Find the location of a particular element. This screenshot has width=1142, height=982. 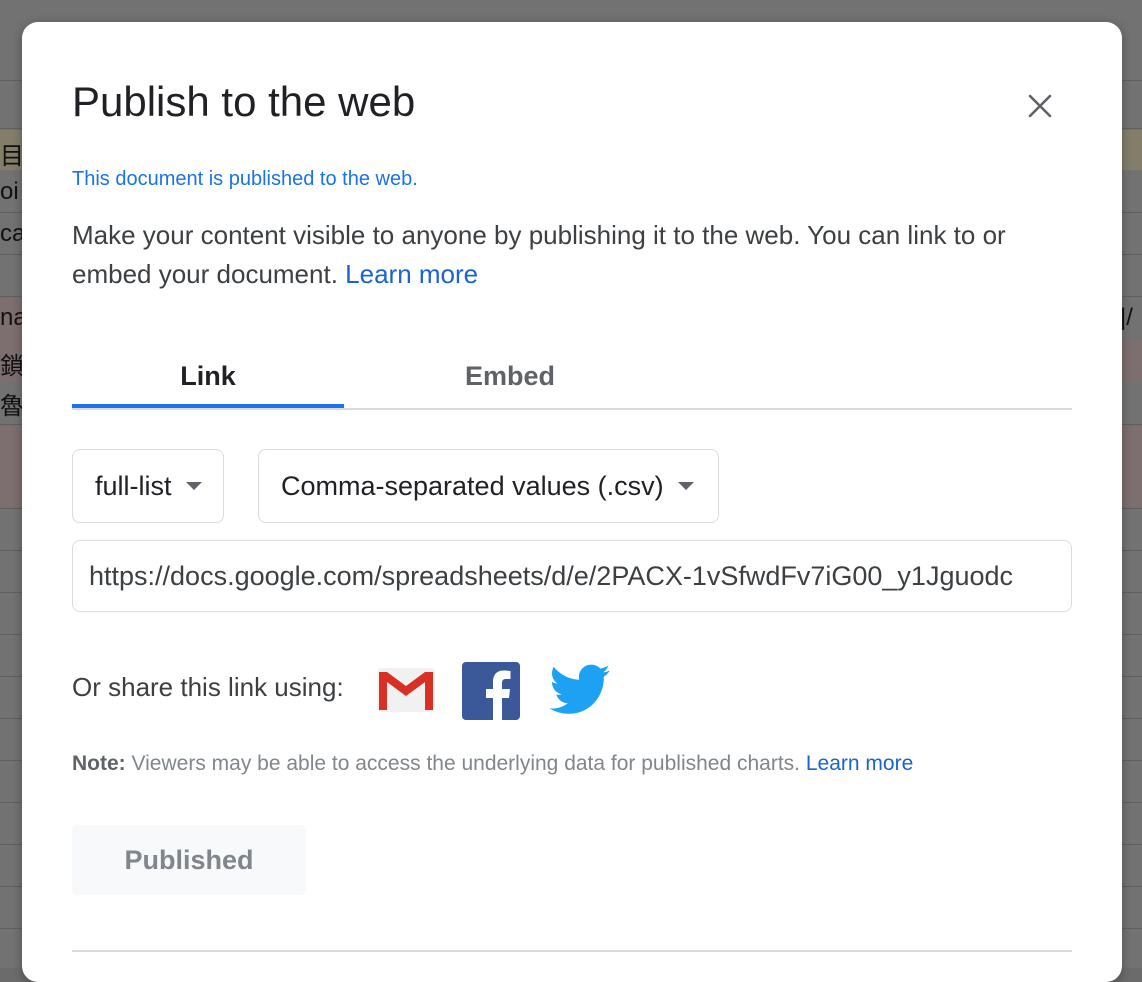

publish-status: This document is published to the web. is located at coordinates (245, 179).